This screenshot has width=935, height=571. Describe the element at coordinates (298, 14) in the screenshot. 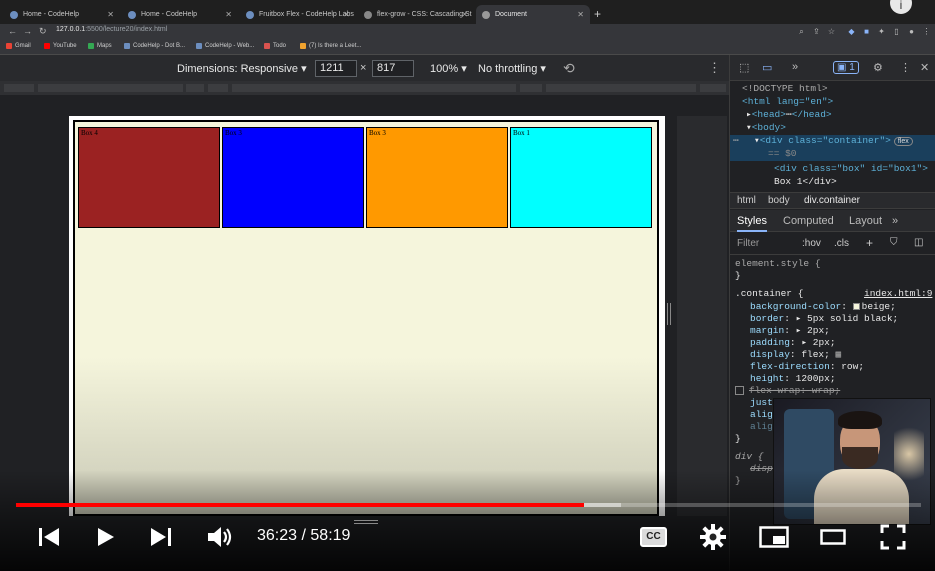

I see `browser-tab: Fruitbox Flex - CodeHelp Labs ✕` at that location.